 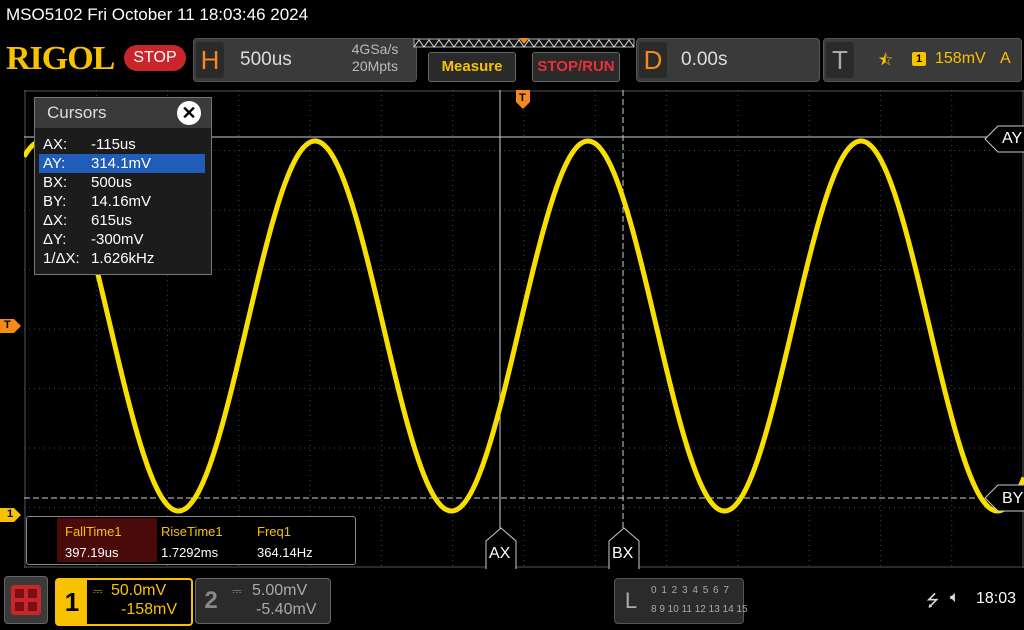 I want to click on cursor-row-value: 1.626kHz, so click(x=123, y=258).